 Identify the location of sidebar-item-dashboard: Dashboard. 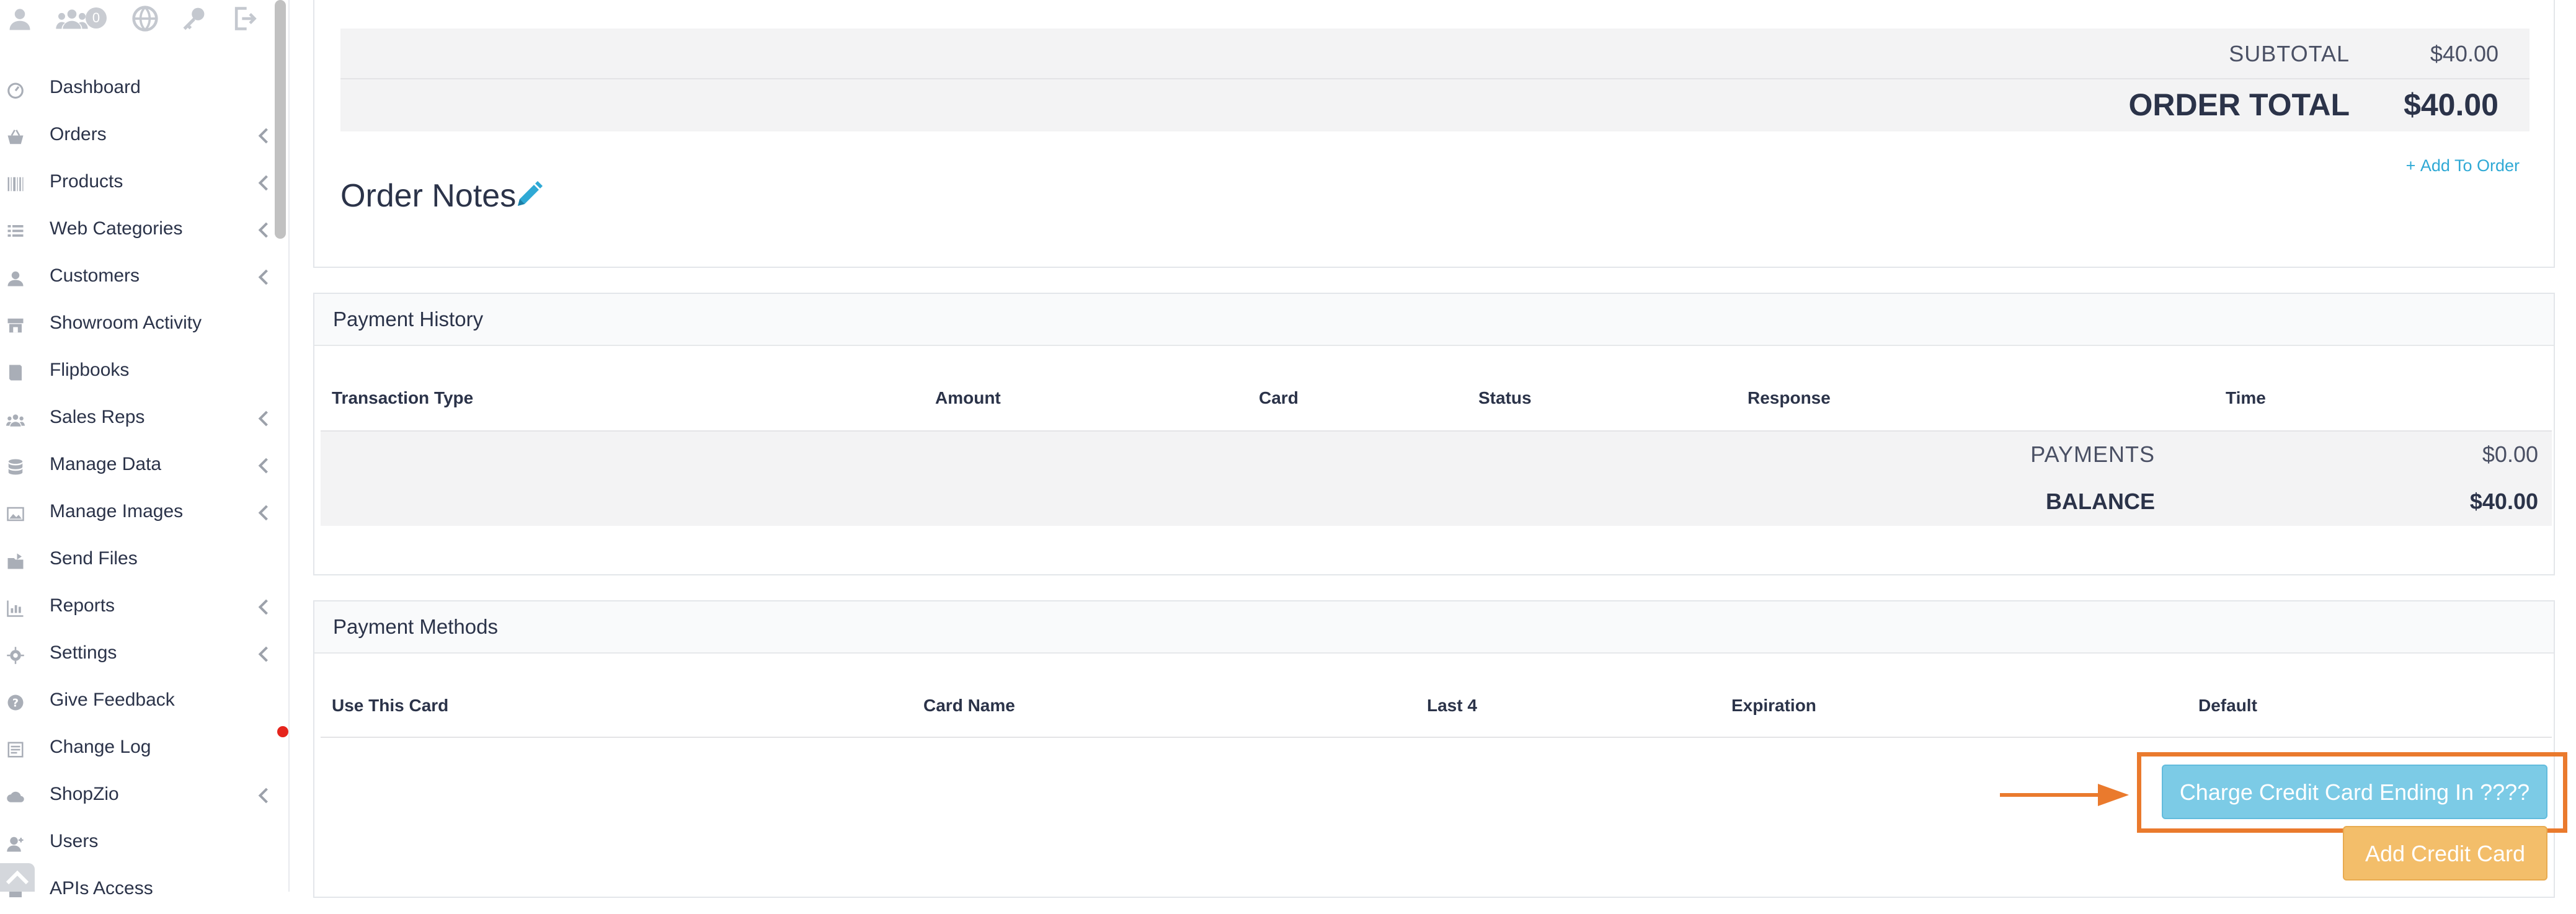
(138, 89).